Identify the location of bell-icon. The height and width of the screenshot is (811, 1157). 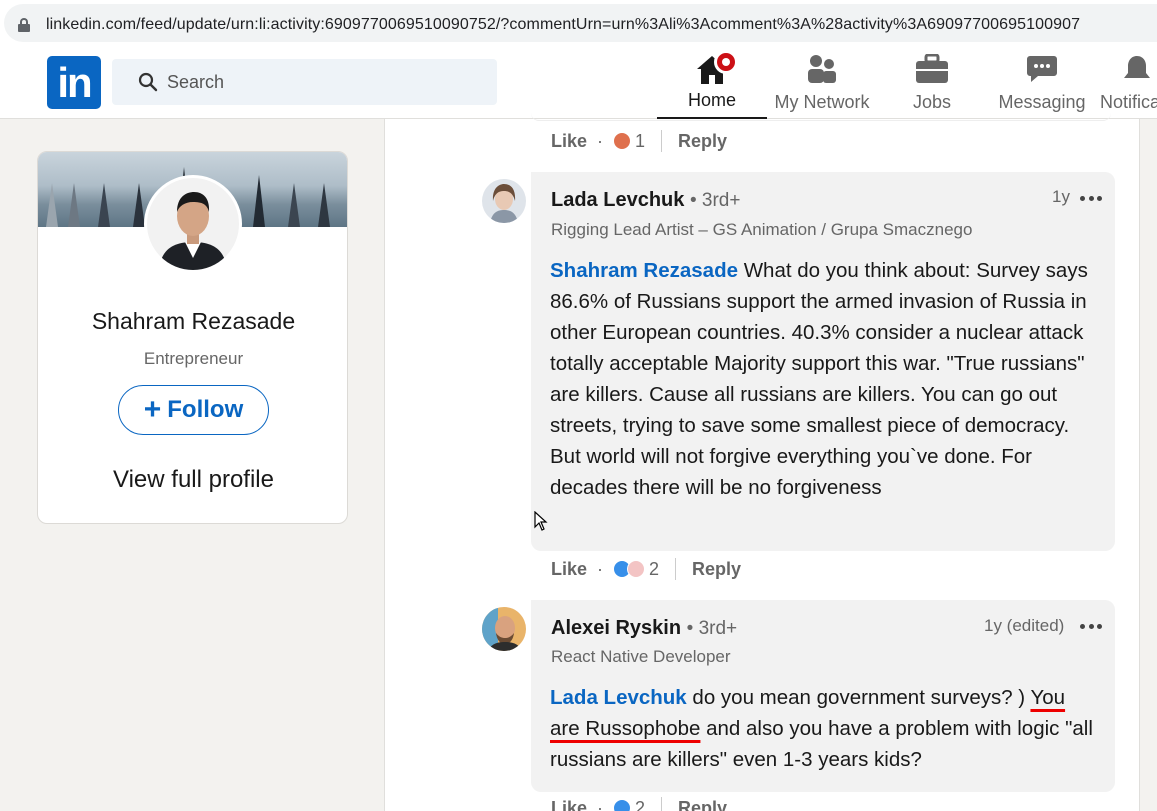
(1137, 67).